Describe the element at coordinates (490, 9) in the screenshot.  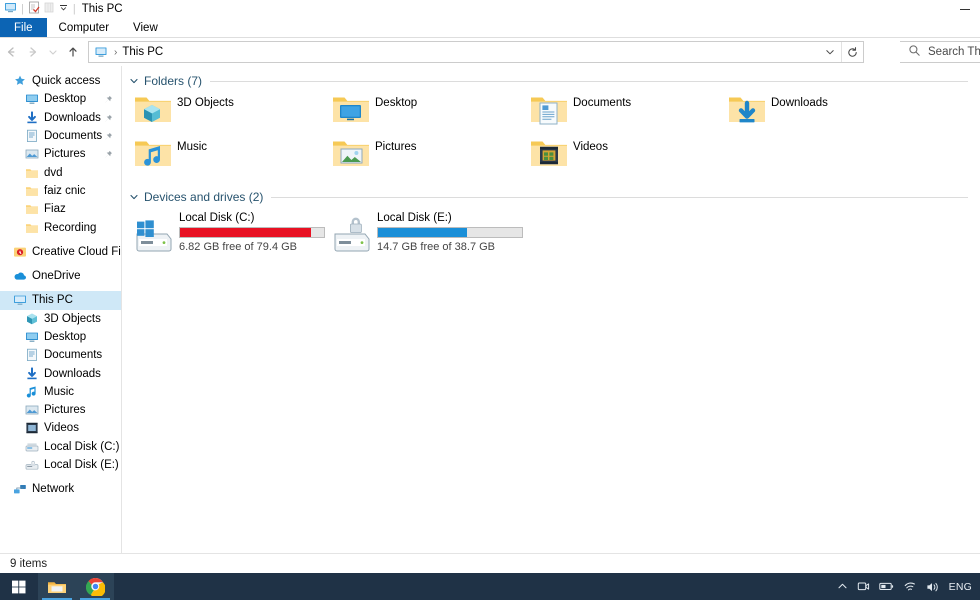
I see `title-bar: | | This PC` at that location.